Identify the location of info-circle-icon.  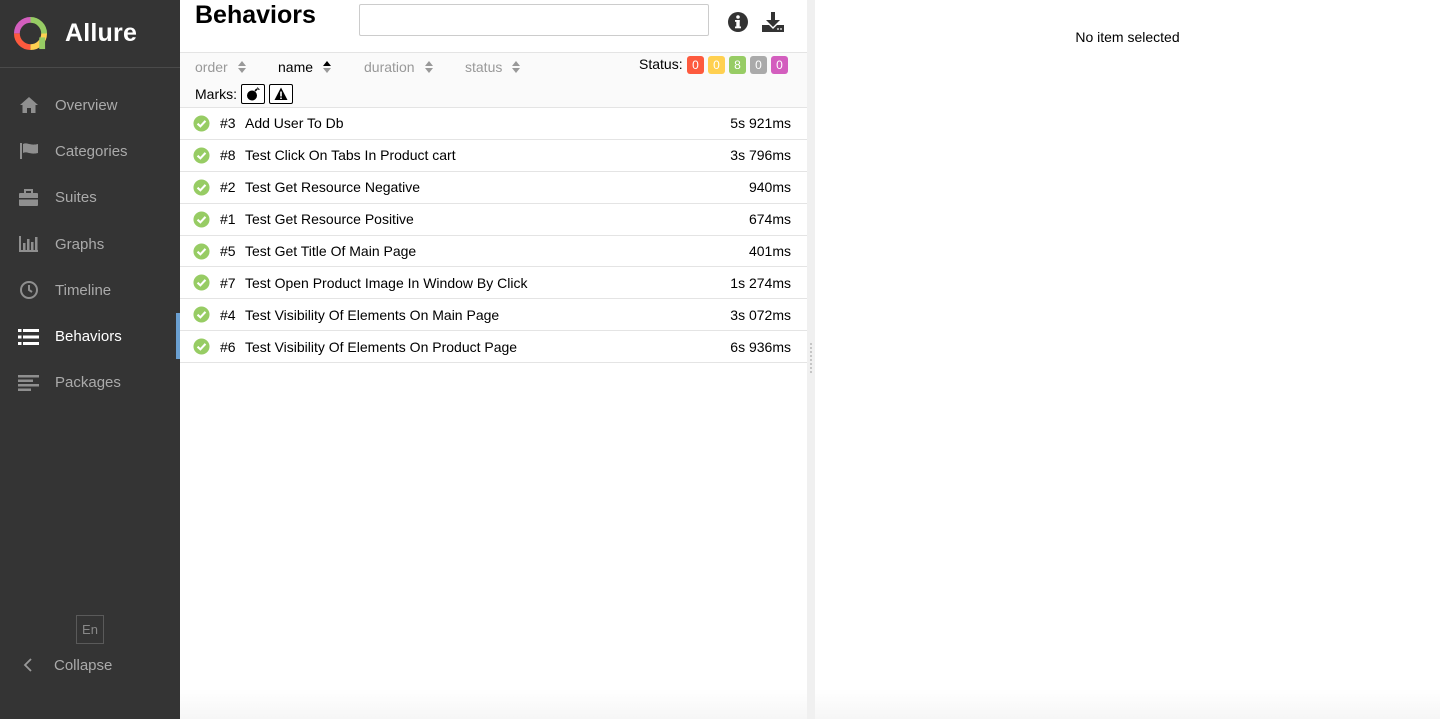
(738, 22).